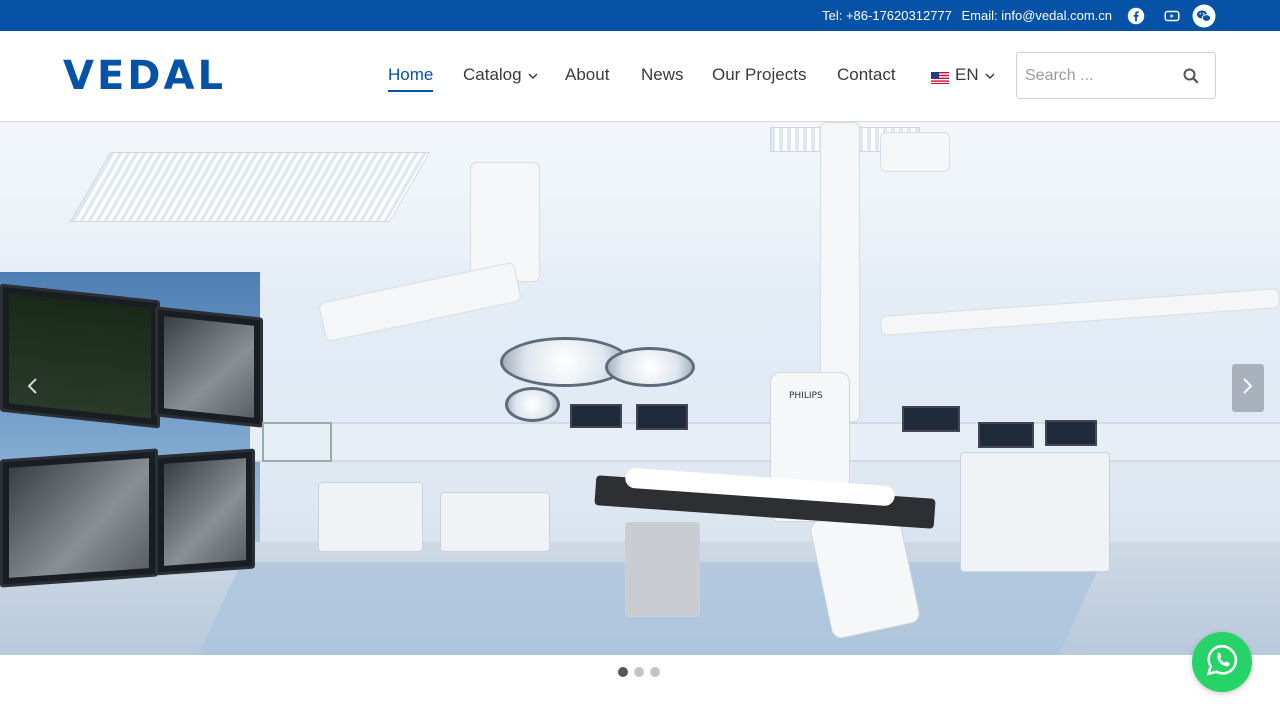  I want to click on chevron-right-icon, so click(1248, 388).